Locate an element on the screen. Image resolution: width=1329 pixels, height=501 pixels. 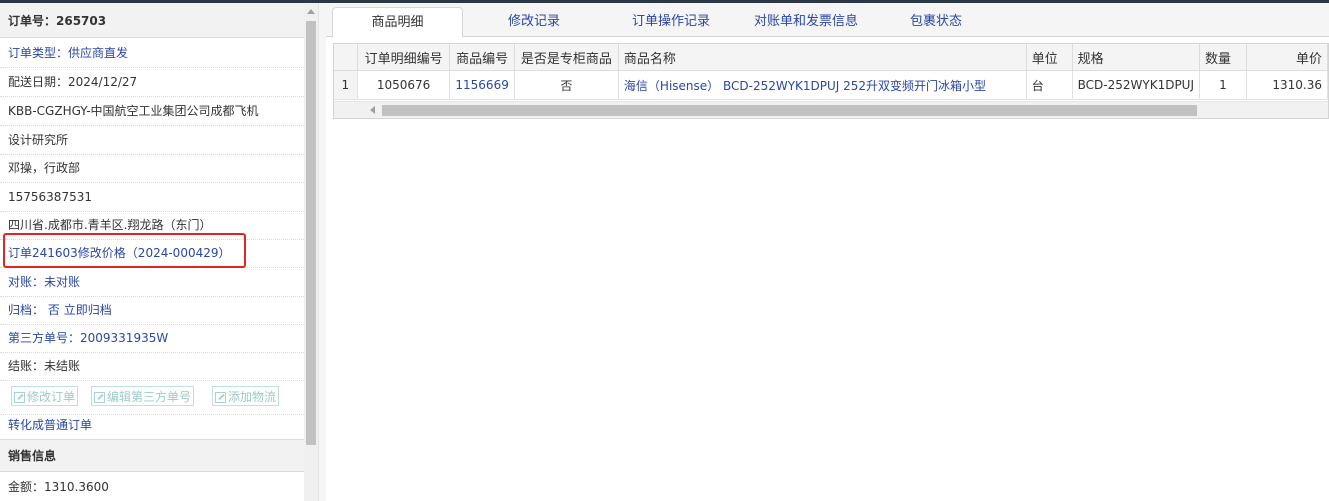
cell-index: 1 is located at coordinates (346, 85).